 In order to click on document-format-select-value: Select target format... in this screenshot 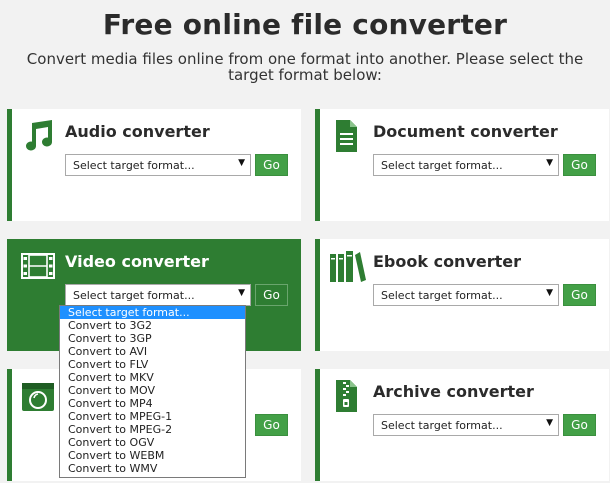, I will do `click(442, 165)`.